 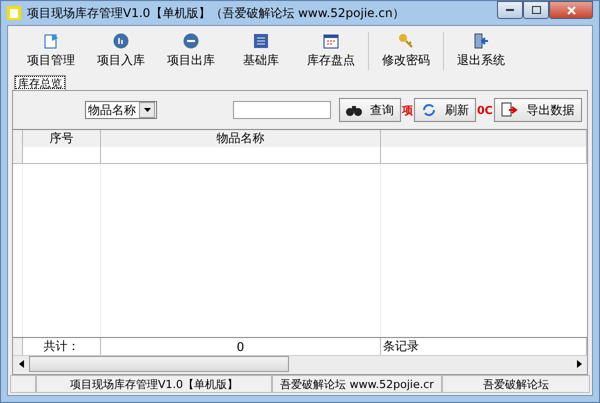 I want to click on maximize-icon, so click(x=536, y=10).